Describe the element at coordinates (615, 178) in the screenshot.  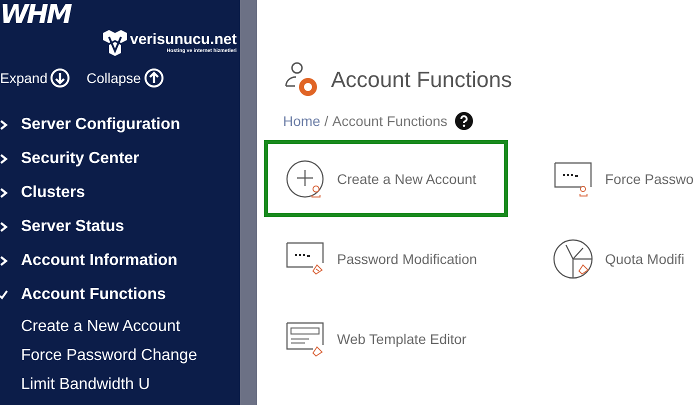
I see `feature-link: Force Passwo` at that location.